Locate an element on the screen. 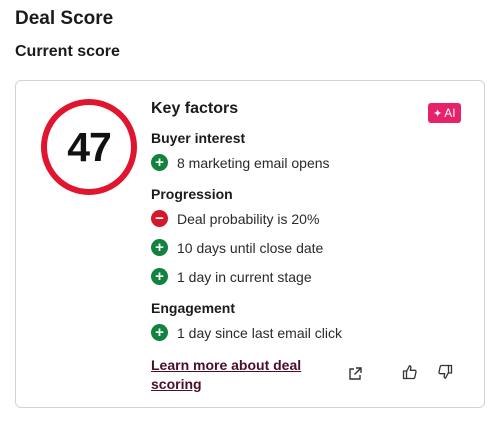  learn-more-link: Learn more about deal scoring is located at coordinates (238, 375).